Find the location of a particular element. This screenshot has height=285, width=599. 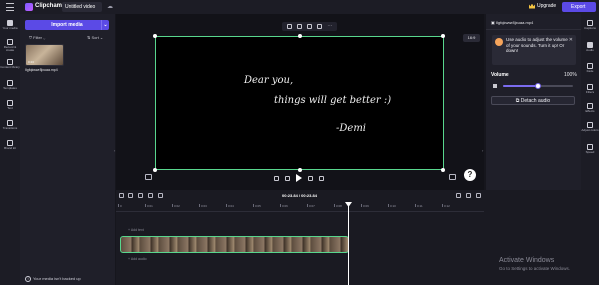

rail-item-audio: Audio is located at coordinates (590, 47).